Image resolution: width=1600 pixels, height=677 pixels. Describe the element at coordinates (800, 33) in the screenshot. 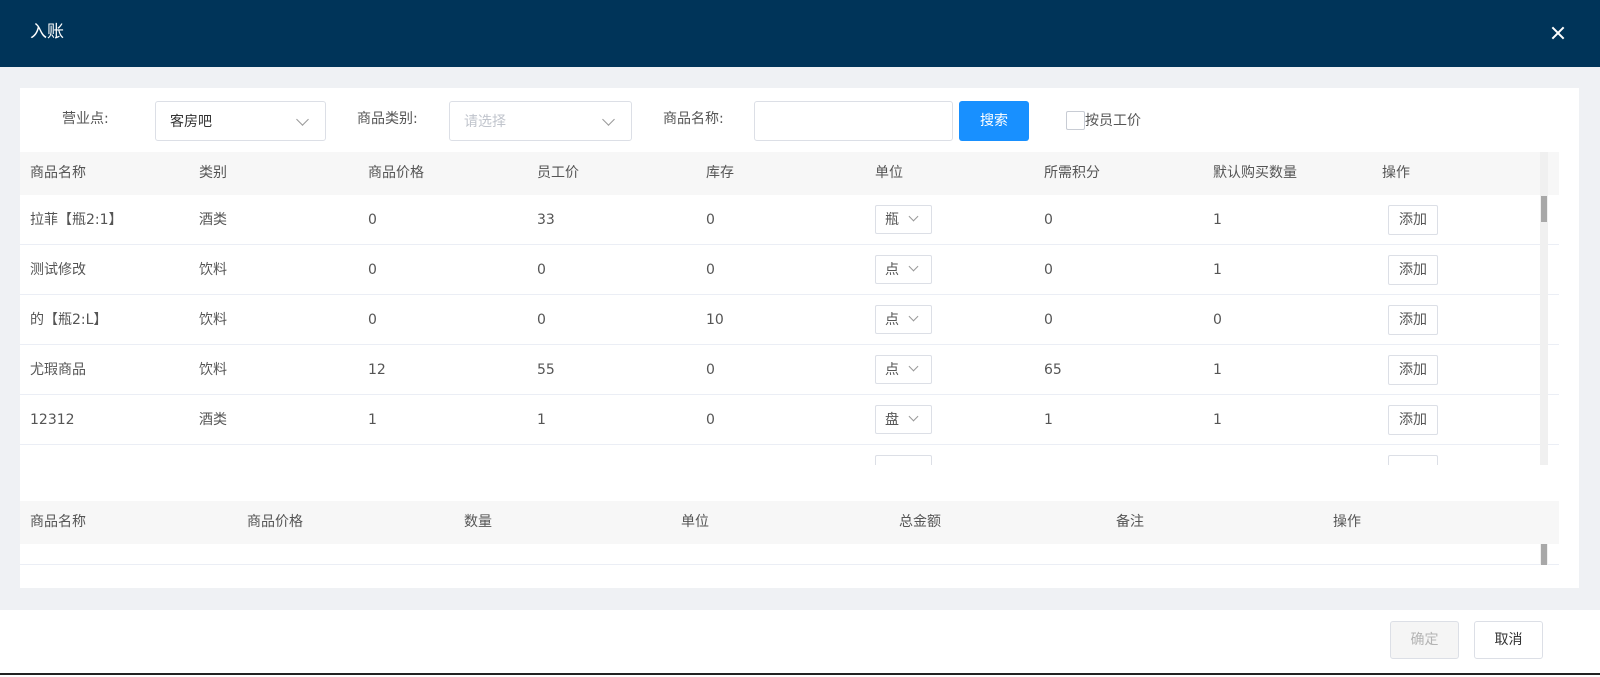

I see `dialog-header: 入账` at that location.